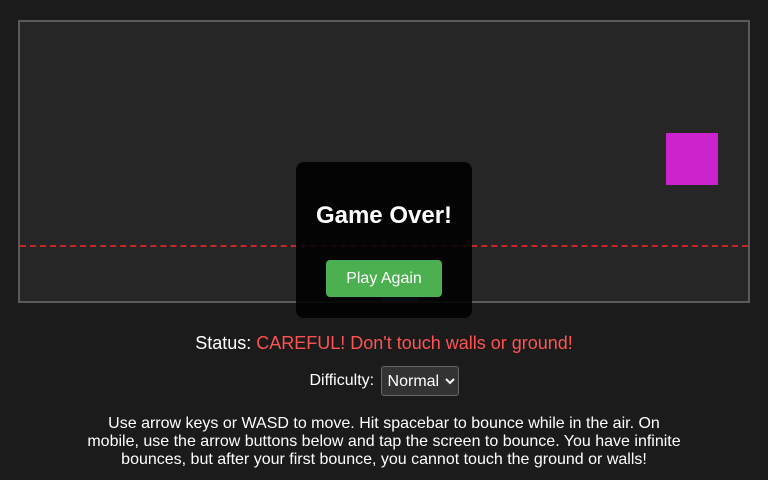 The height and width of the screenshot is (480, 768). What do you see at coordinates (223, 343) in the screenshot?
I see `status-label: Status:` at bounding box center [223, 343].